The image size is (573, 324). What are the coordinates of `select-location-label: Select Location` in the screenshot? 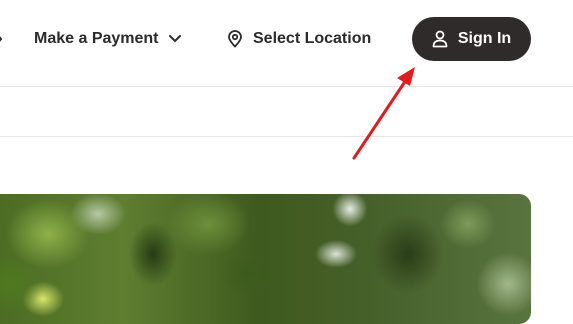 It's located at (312, 38).